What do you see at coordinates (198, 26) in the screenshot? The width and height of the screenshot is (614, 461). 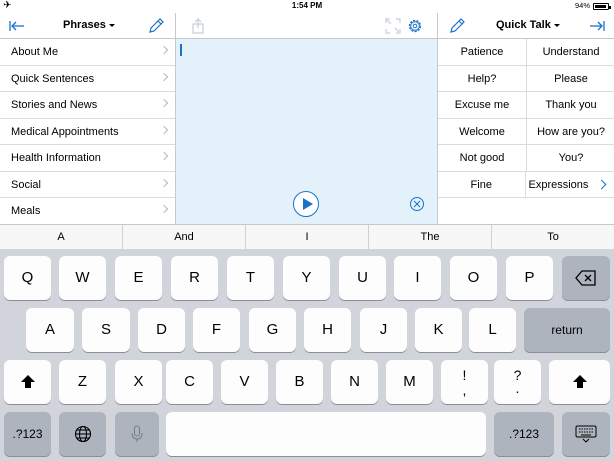 I see `share-icon` at bounding box center [198, 26].